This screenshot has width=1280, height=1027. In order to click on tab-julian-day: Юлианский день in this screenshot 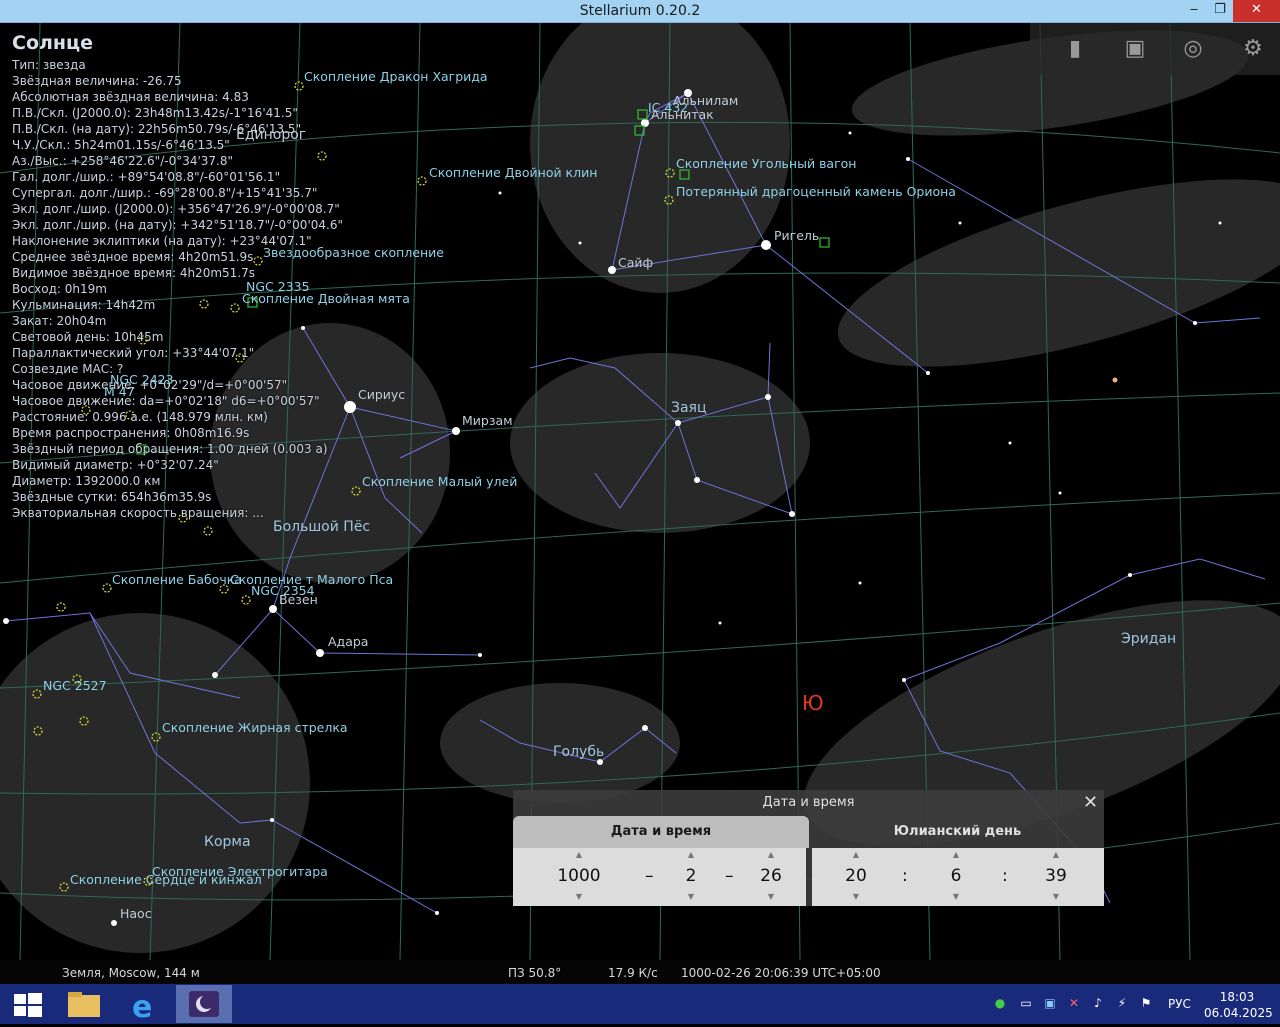, I will do `click(957, 831)`.